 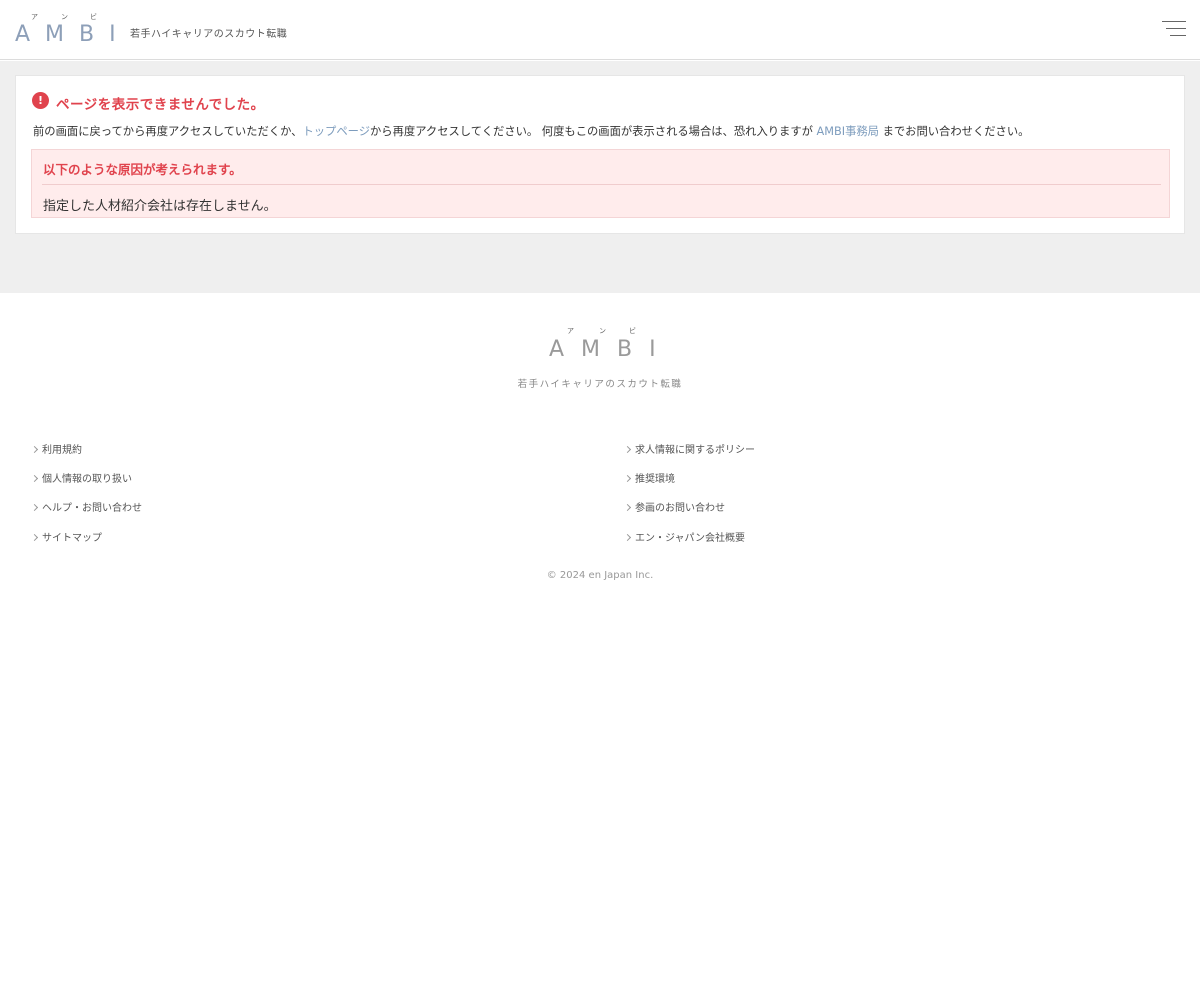 I want to click on site-header: ア ン ビ AMBI 若手ハイキャリアのスカウト転職, so click(x=600, y=30).